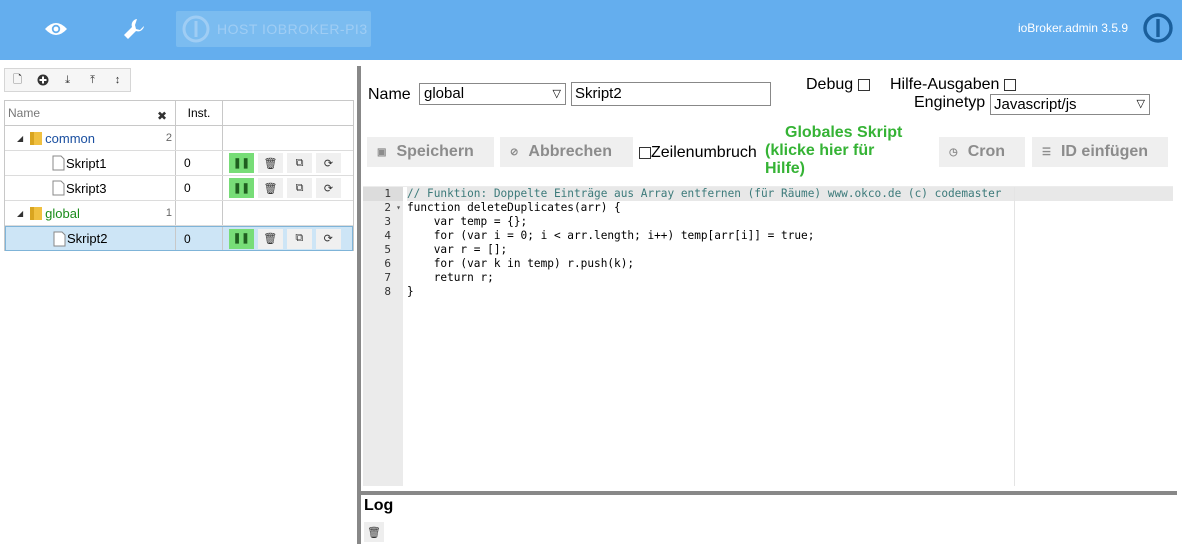 This screenshot has height=544, width=1182. What do you see at coordinates (435, 151) in the screenshot?
I see `save-label: Speichern` at bounding box center [435, 151].